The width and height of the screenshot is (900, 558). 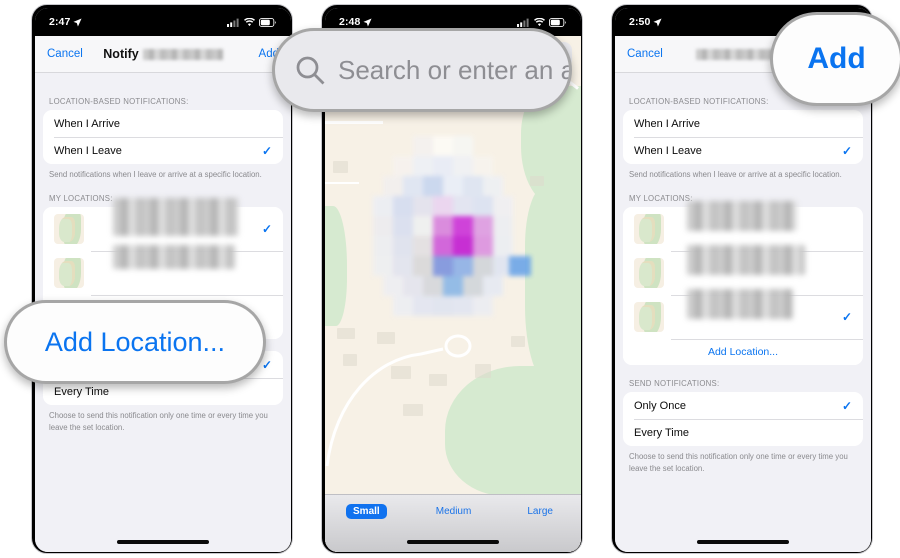 What do you see at coordinates (119, 101) in the screenshot?
I see `section-header-location-notifications: LOCATION-BASED NOTIFICATIONS:` at bounding box center [119, 101].